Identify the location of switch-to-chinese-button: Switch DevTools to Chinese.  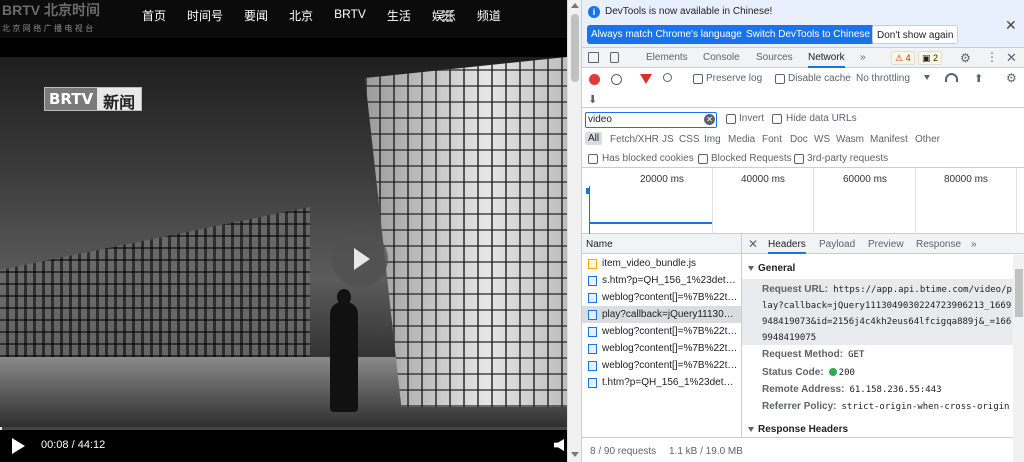
(808, 34).